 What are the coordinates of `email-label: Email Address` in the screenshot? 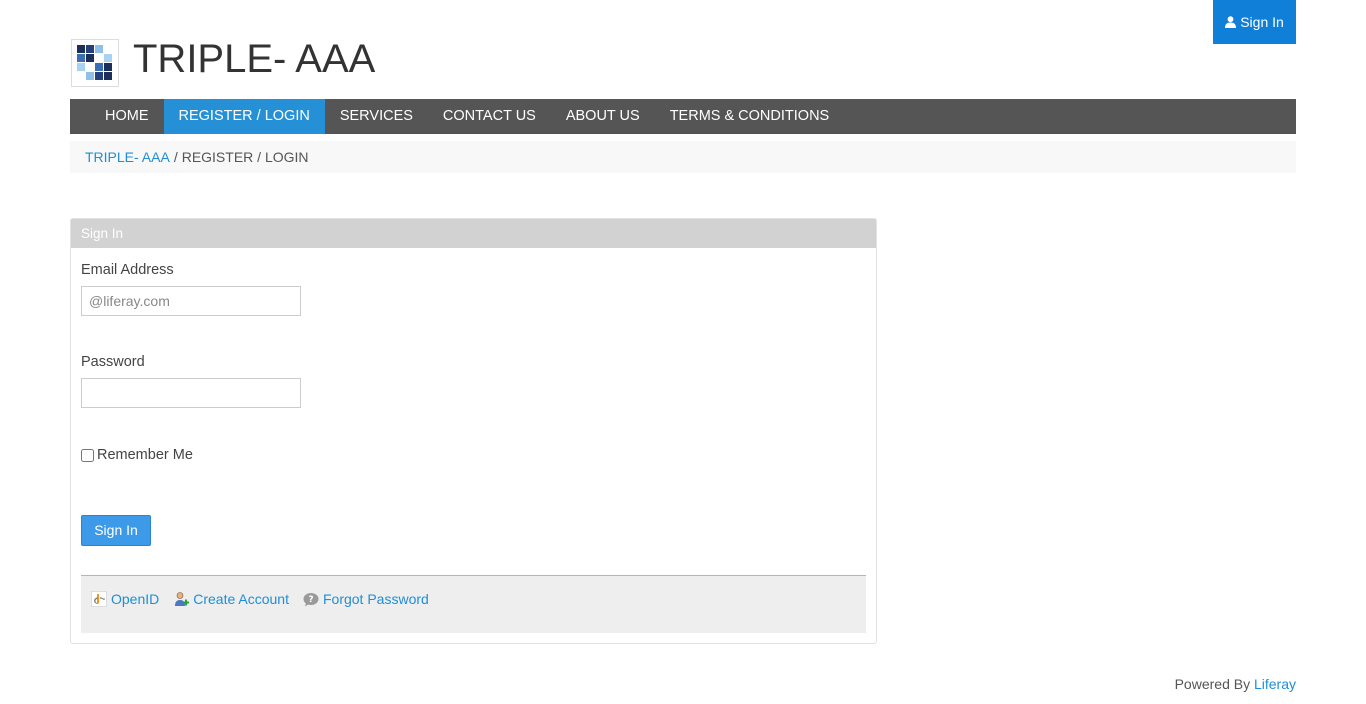 It's located at (127, 270).